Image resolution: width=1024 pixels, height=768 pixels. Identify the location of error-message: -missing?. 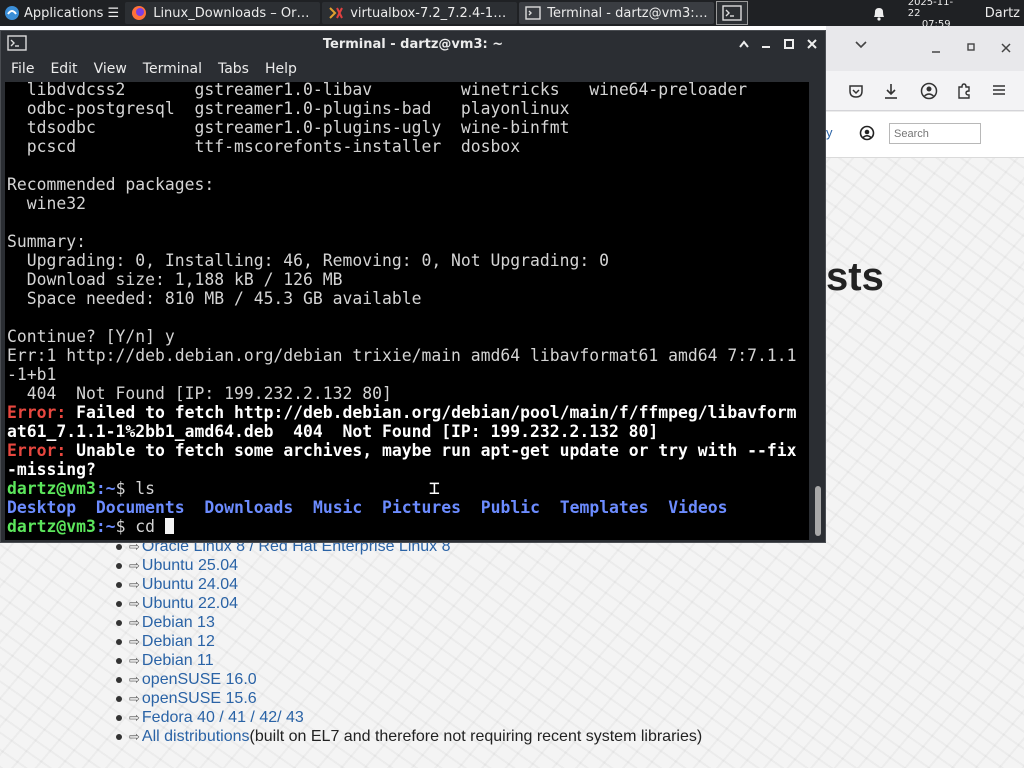
(51, 469).